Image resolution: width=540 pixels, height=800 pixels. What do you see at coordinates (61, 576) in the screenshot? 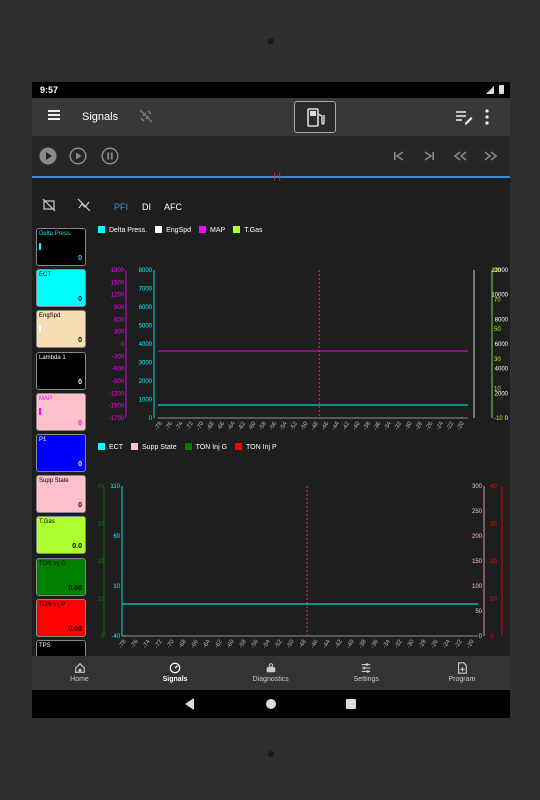
I see `signal-tile: TON Inj G 0.00` at bounding box center [61, 576].